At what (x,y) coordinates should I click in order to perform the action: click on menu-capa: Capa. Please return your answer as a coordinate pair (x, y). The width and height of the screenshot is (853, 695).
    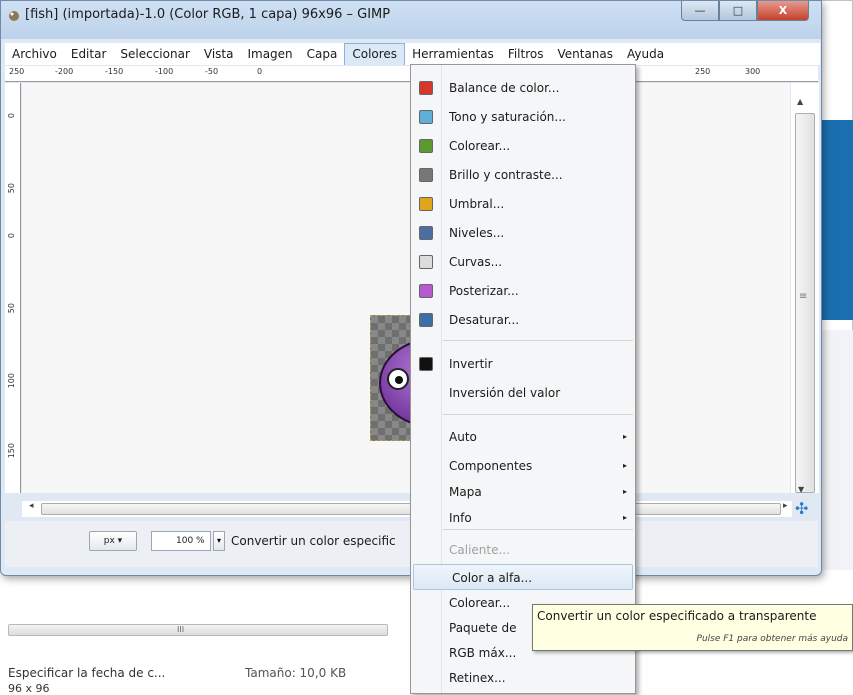
    Looking at the image, I should click on (322, 54).